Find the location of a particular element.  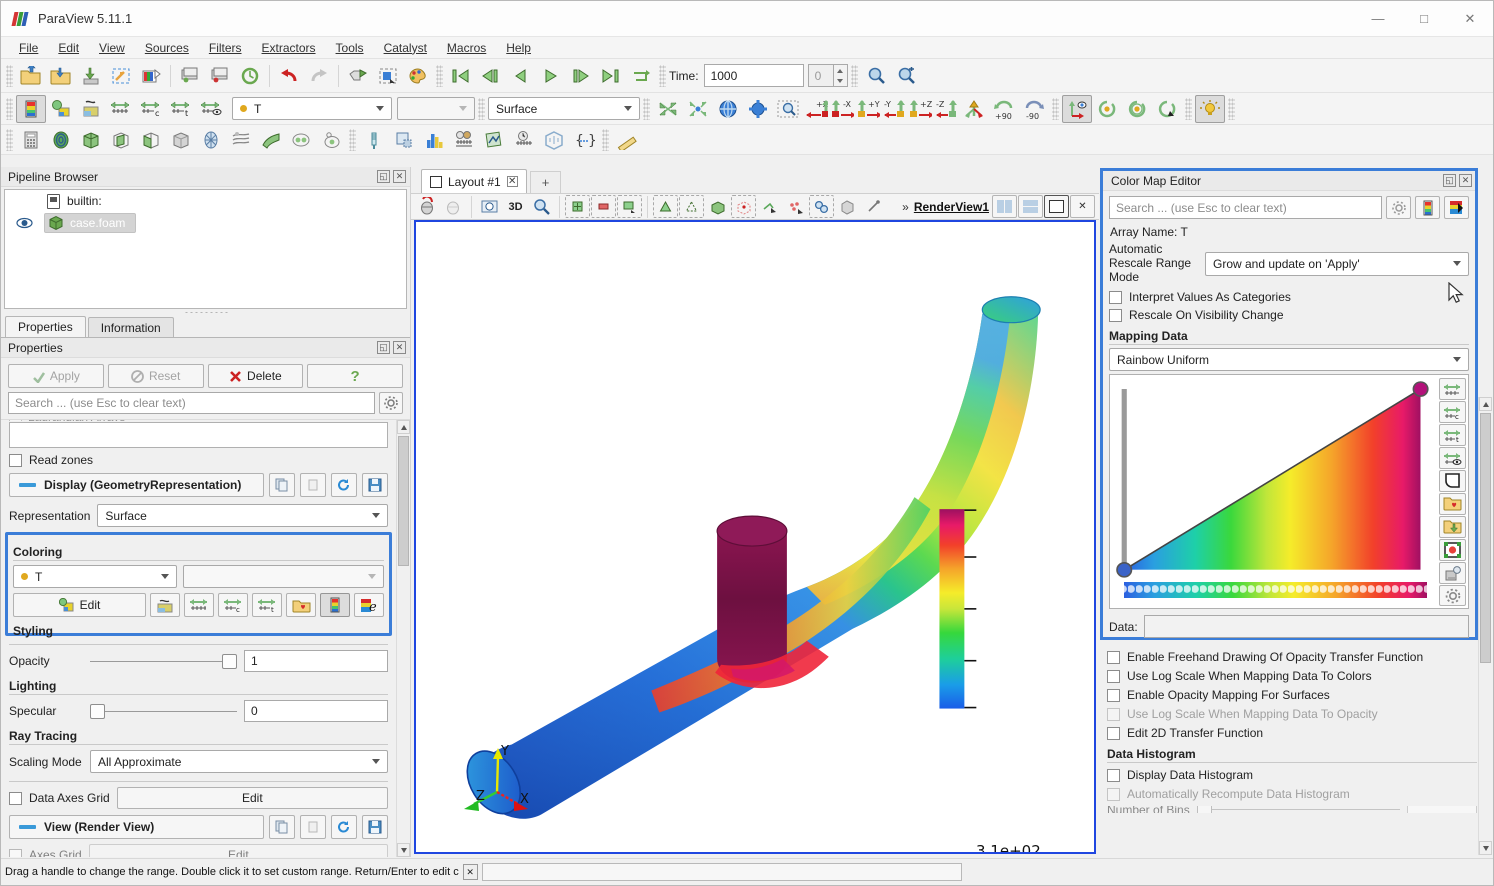

rotate-minus-90-icon: -90 is located at coordinates (1034, 109).